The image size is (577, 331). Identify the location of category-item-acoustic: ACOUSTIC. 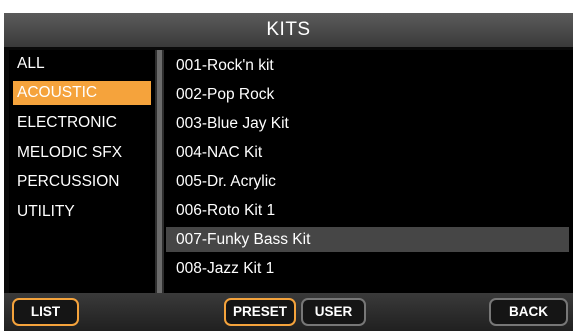
(82, 93).